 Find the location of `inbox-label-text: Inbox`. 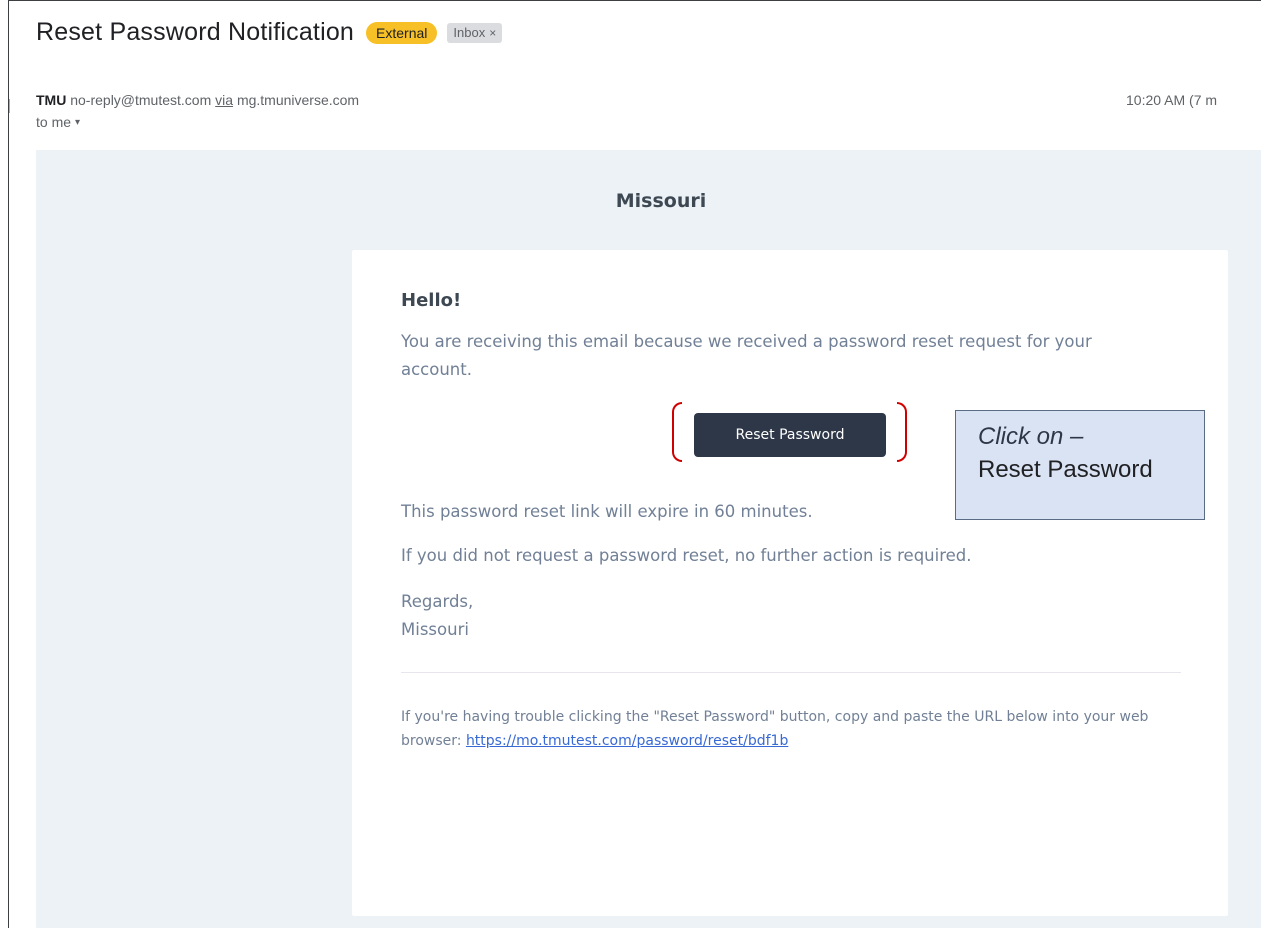

inbox-label-text: Inbox is located at coordinates (469, 32).